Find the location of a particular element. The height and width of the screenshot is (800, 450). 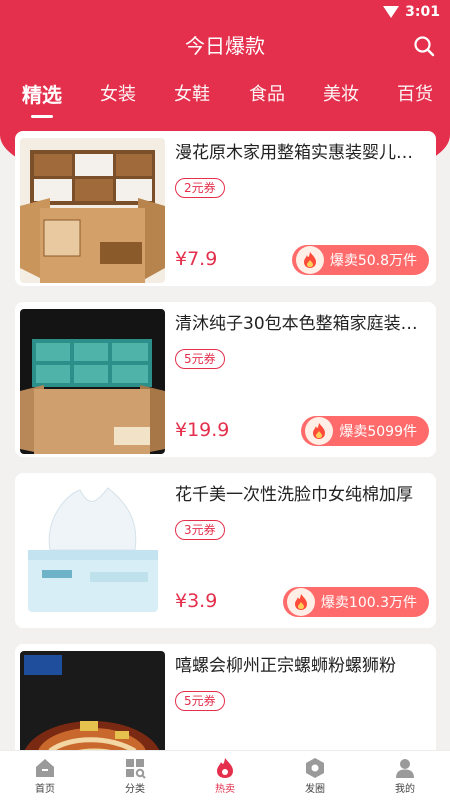

tab-baihuo: 百货 is located at coordinates (415, 96).